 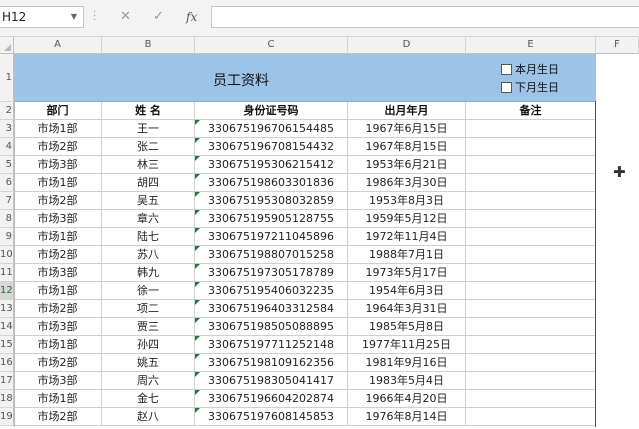 I want to click on insert-function-icon: fx, so click(x=191, y=17).